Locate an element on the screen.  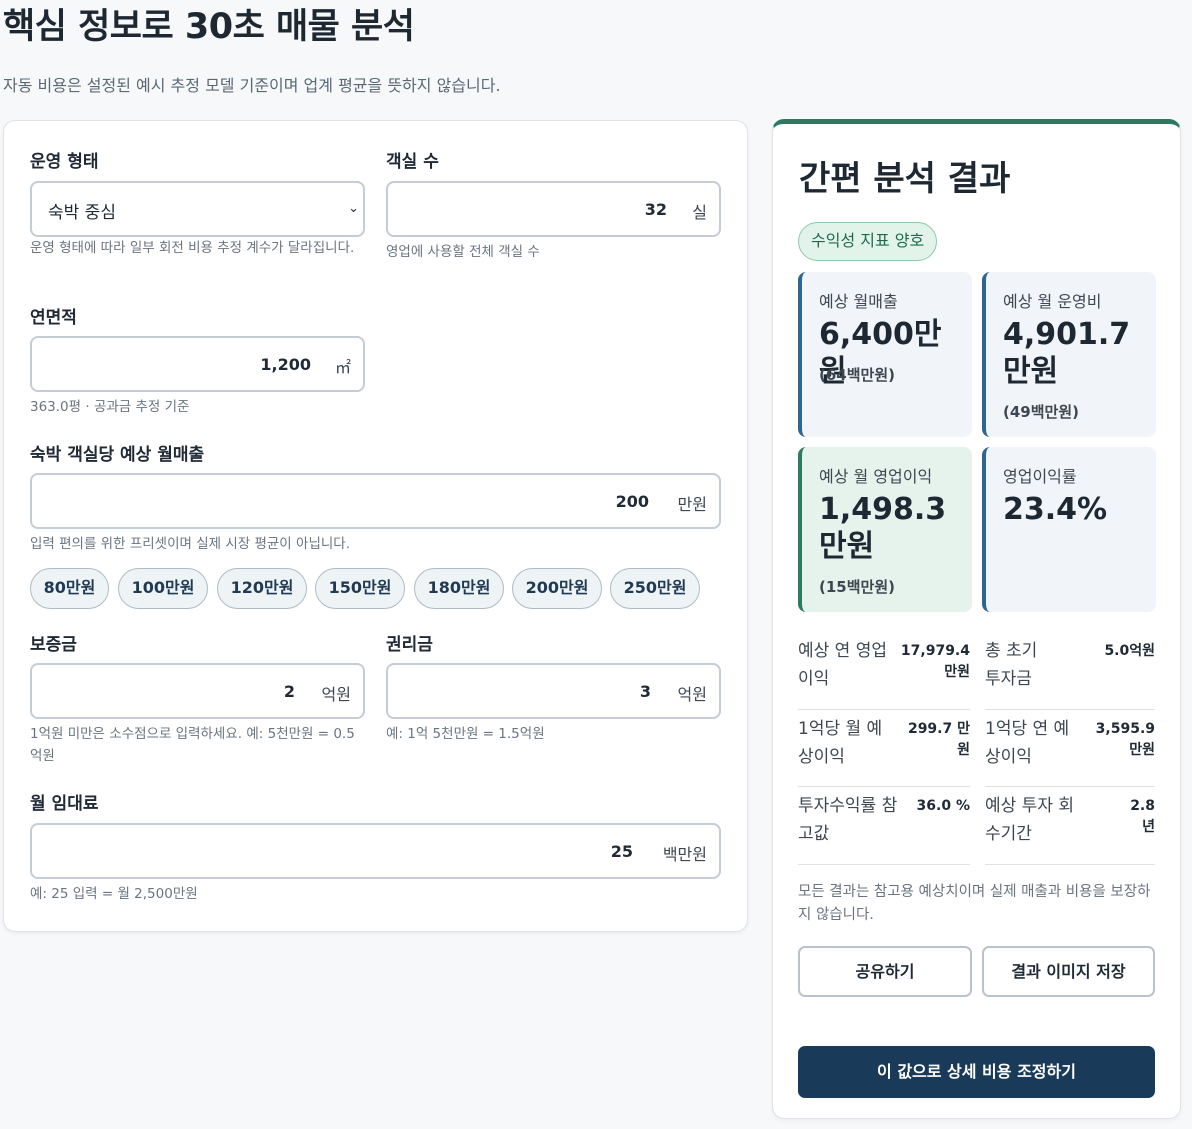
deposit-unit: 억원 is located at coordinates (336, 694).